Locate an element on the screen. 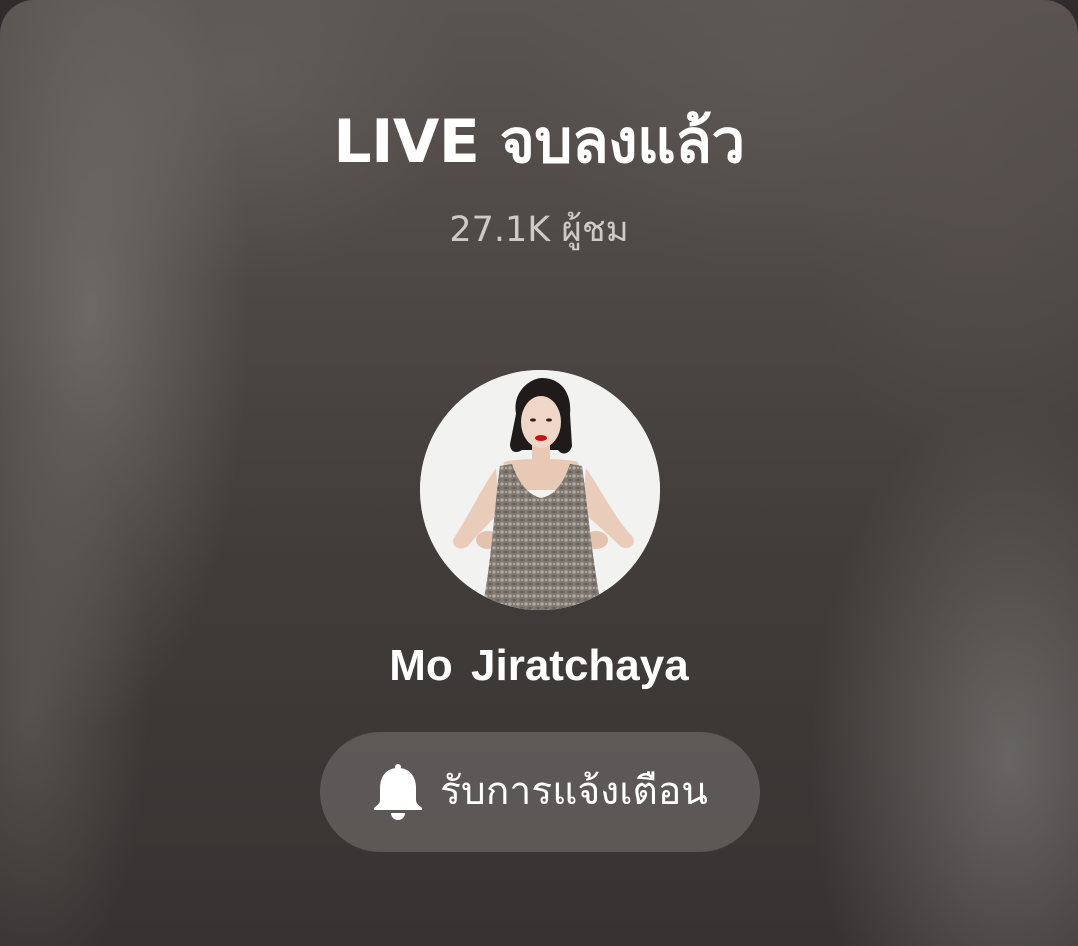 This screenshot has width=1078, height=946. get-notifications-button: รับการแจ้งเตือน is located at coordinates (540, 792).